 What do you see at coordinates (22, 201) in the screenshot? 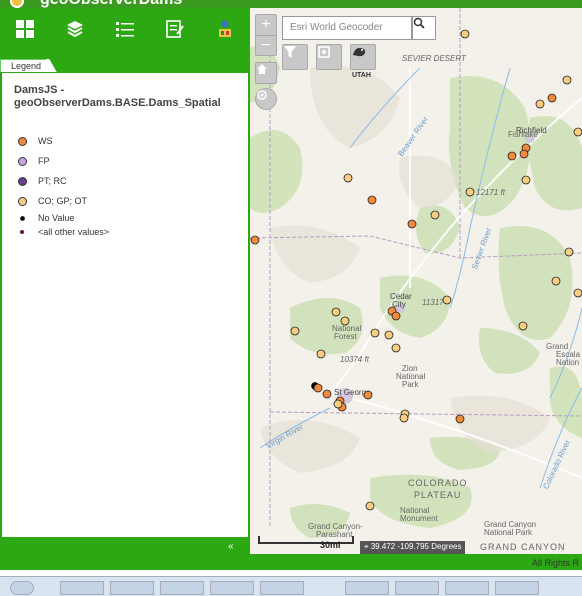
I see `legend-symbol-co-gp-ot` at bounding box center [22, 201].